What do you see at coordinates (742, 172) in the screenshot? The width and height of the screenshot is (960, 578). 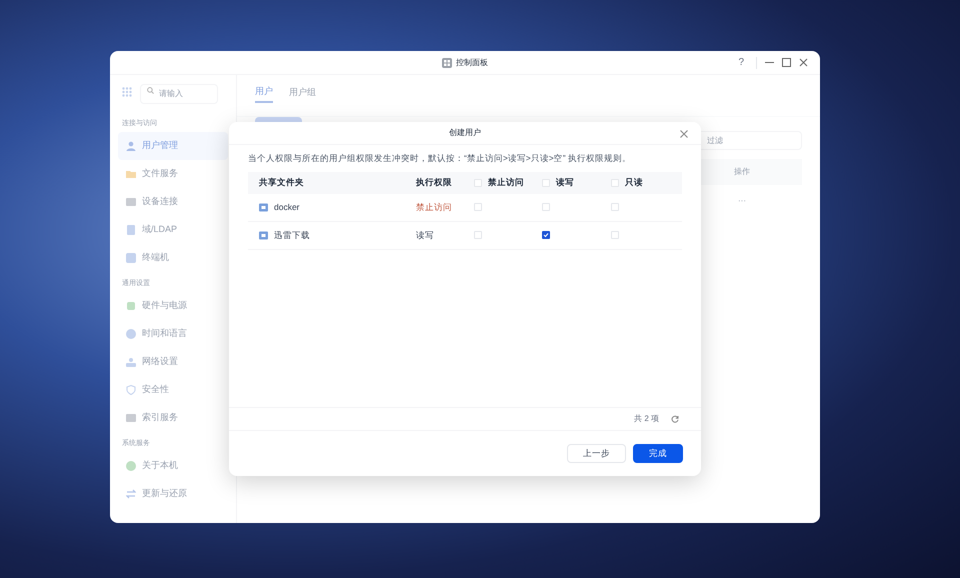 I see `column-header: 操作` at bounding box center [742, 172].